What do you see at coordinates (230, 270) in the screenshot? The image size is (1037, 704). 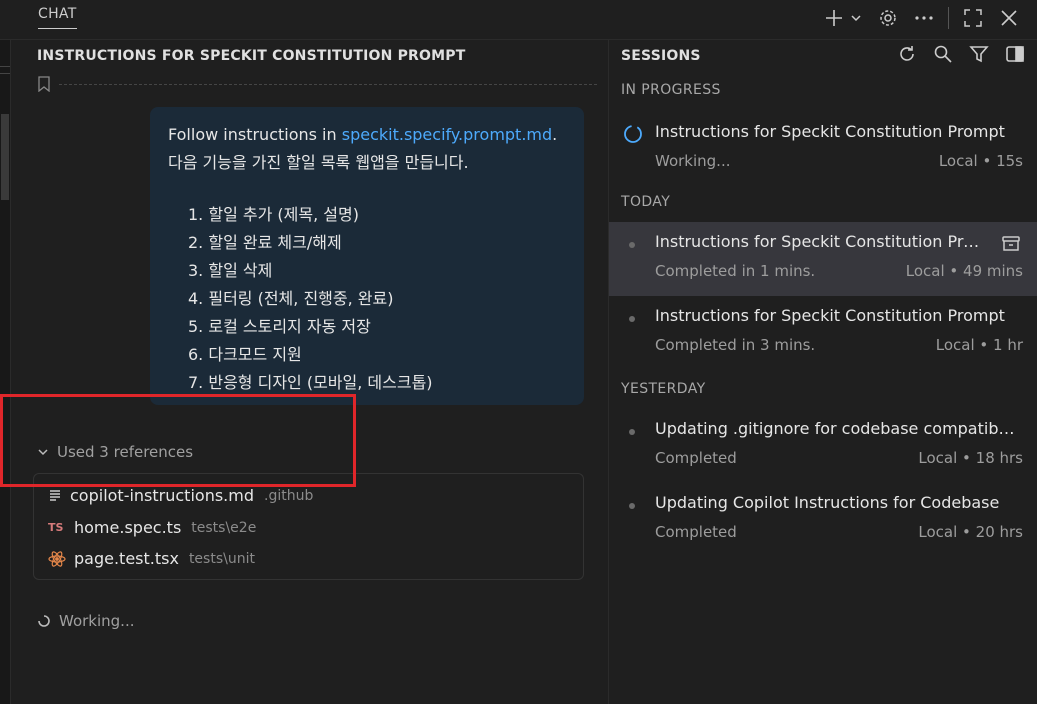 I see `list-item: 3. 할일 삭제` at bounding box center [230, 270].